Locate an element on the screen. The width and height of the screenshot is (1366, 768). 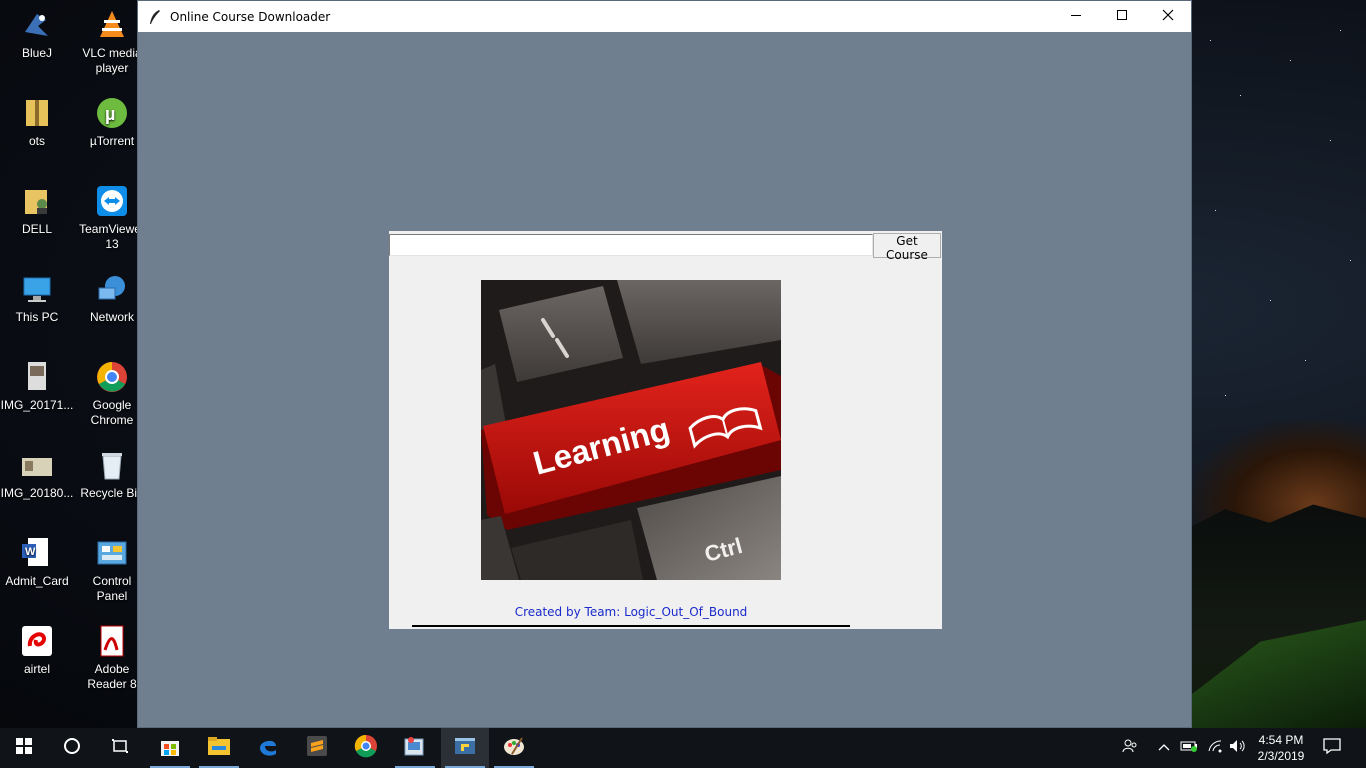
taskbar-edge is located at coordinates (268, 748).